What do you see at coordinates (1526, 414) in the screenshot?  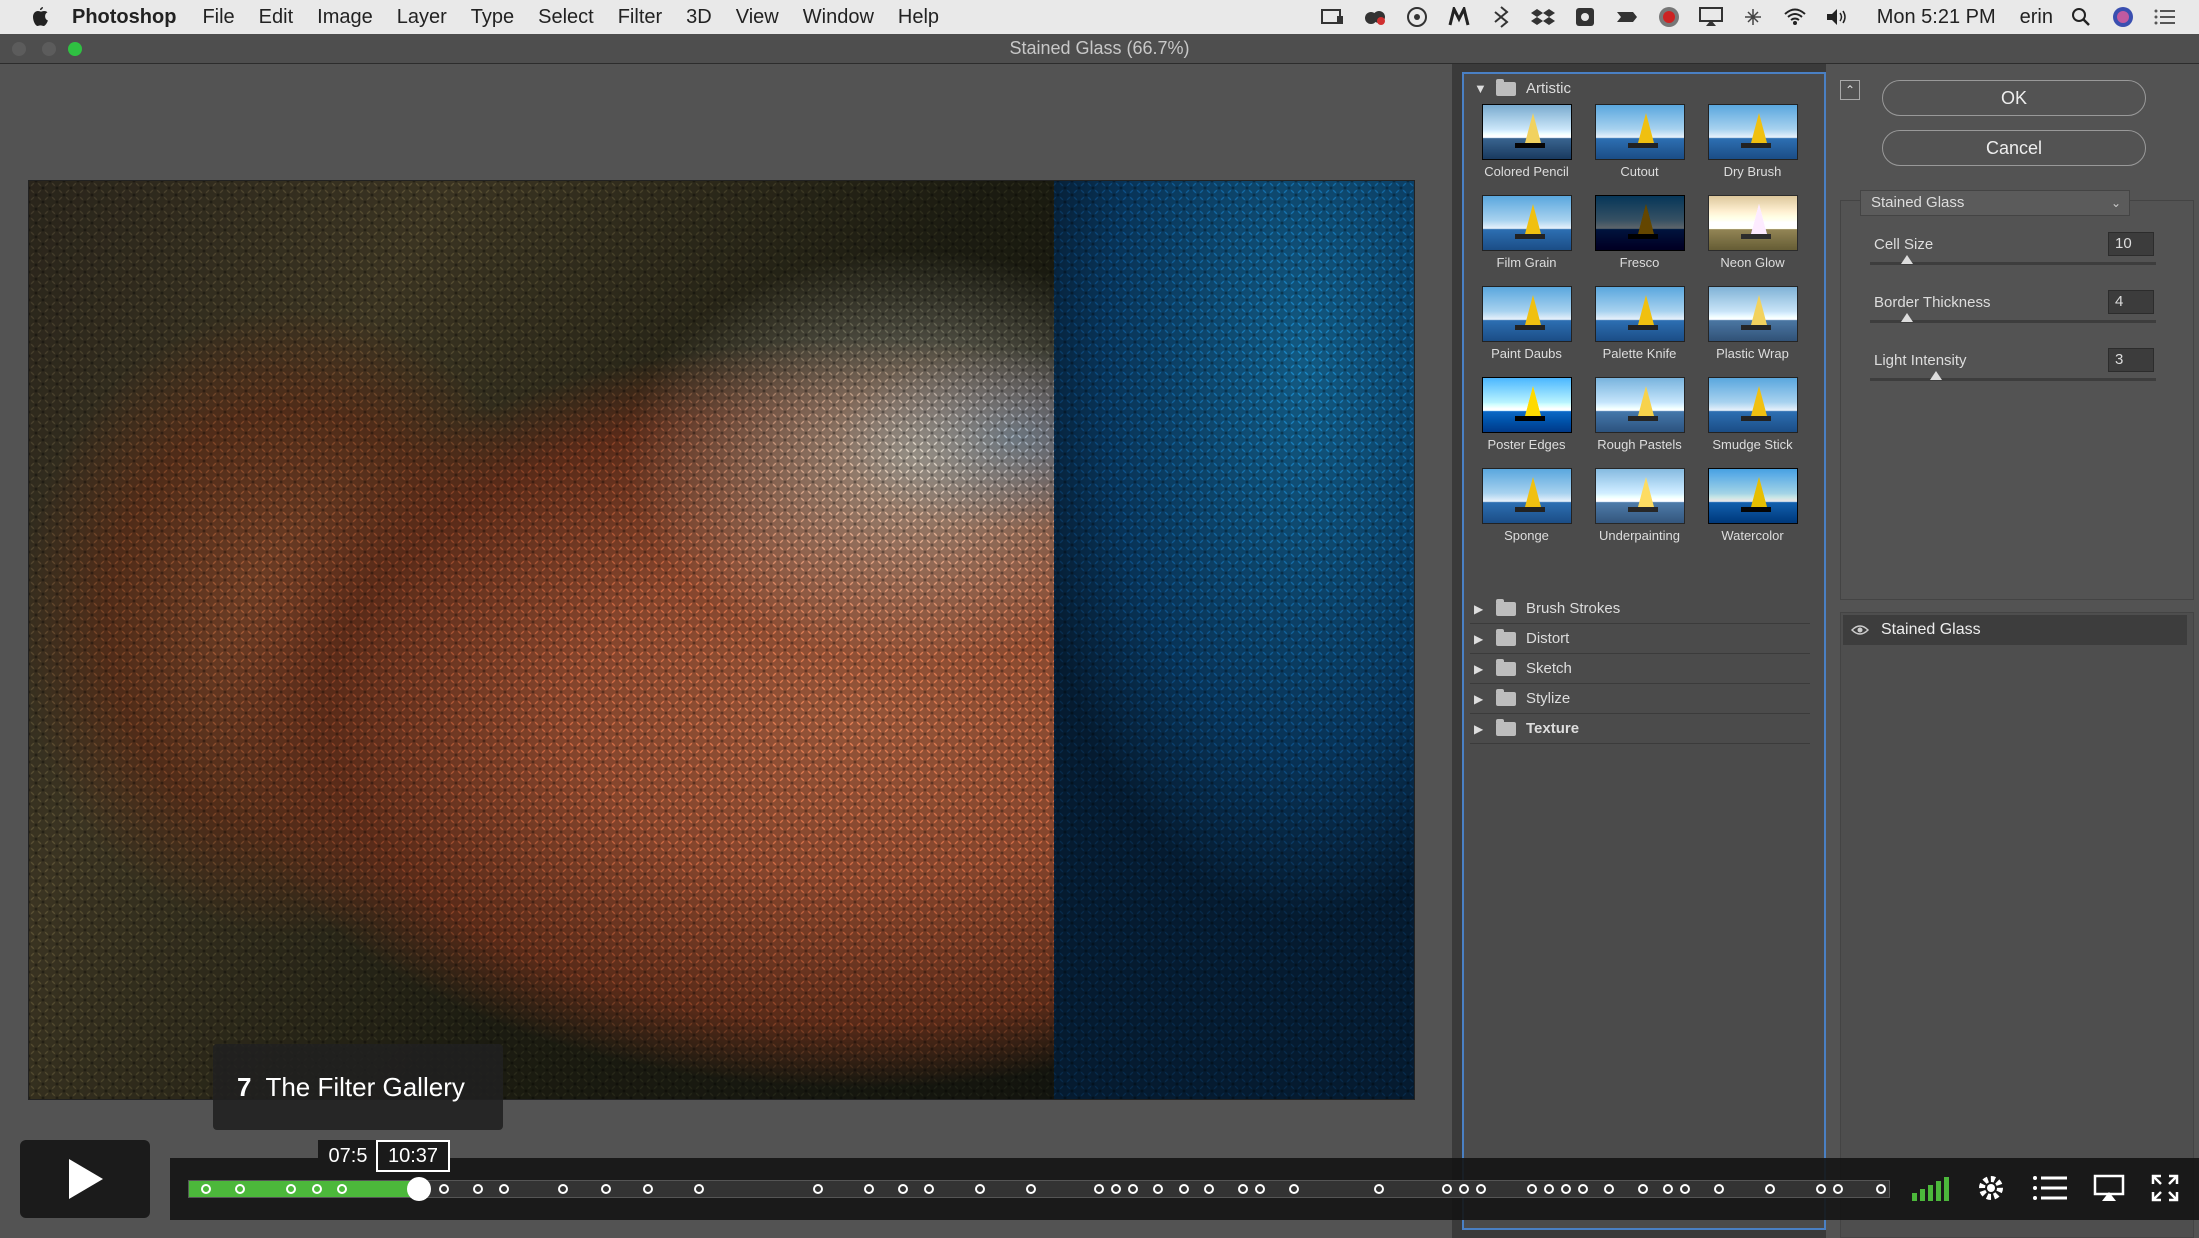 I see `filter-thumb-poster-edges: Poster Edges` at bounding box center [1526, 414].